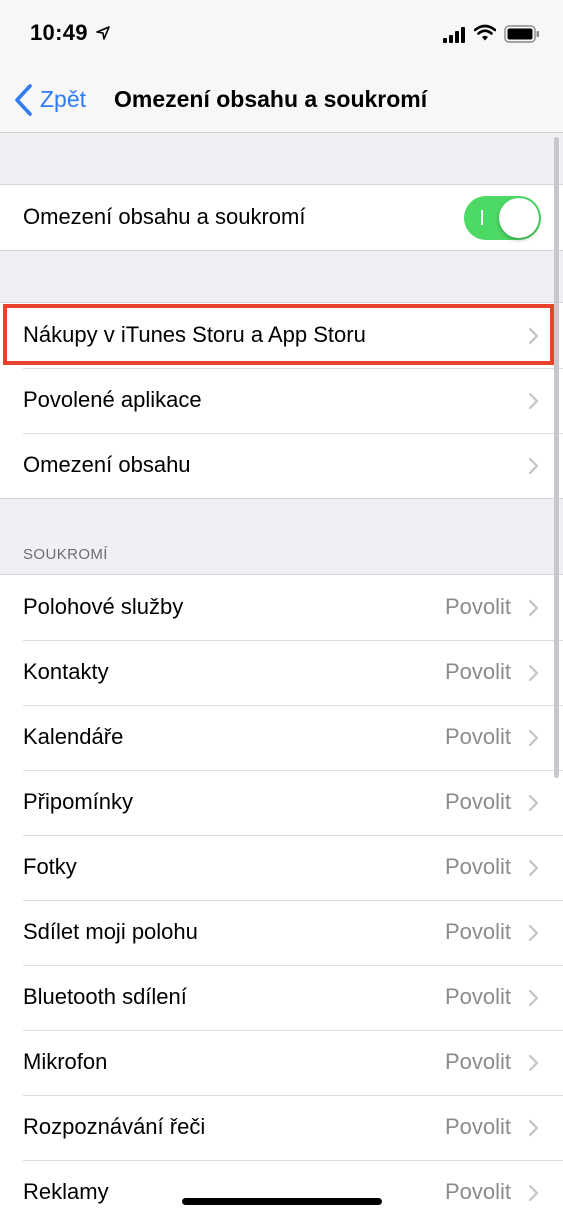 This screenshot has height=1218, width=563. What do you see at coordinates (112, 399) in the screenshot?
I see `list-item-label: Povolené aplikace` at bounding box center [112, 399].